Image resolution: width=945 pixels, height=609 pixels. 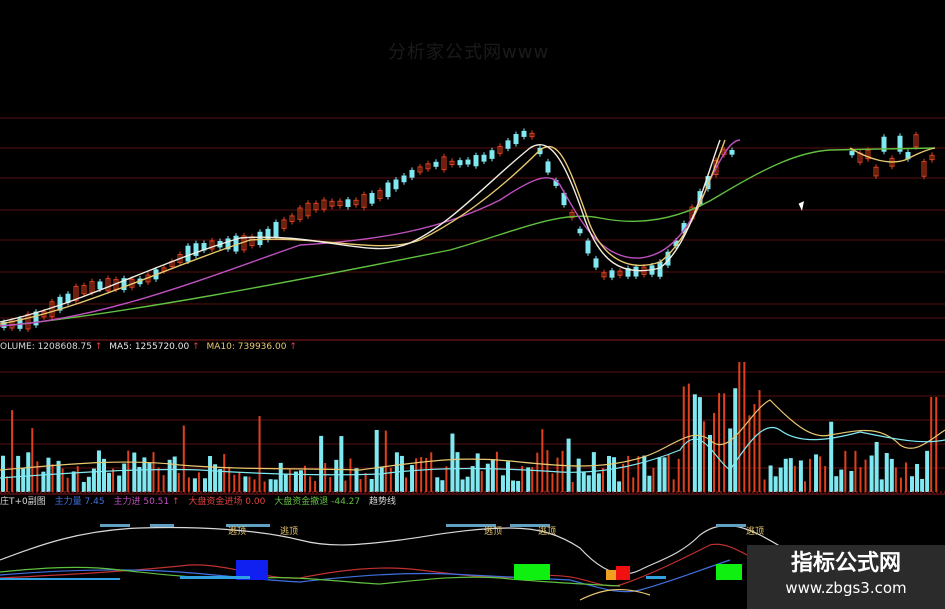 What do you see at coordinates (215, 502) in the screenshot?
I see `t3-label: 大盘资金进场` at bounding box center [215, 502].